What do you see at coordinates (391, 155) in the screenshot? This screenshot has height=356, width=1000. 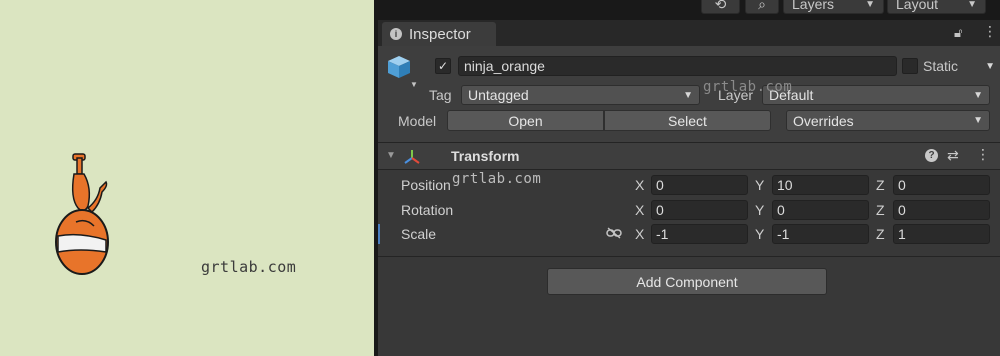 I see `foldout-arrow-icon: ▼` at bounding box center [391, 155].